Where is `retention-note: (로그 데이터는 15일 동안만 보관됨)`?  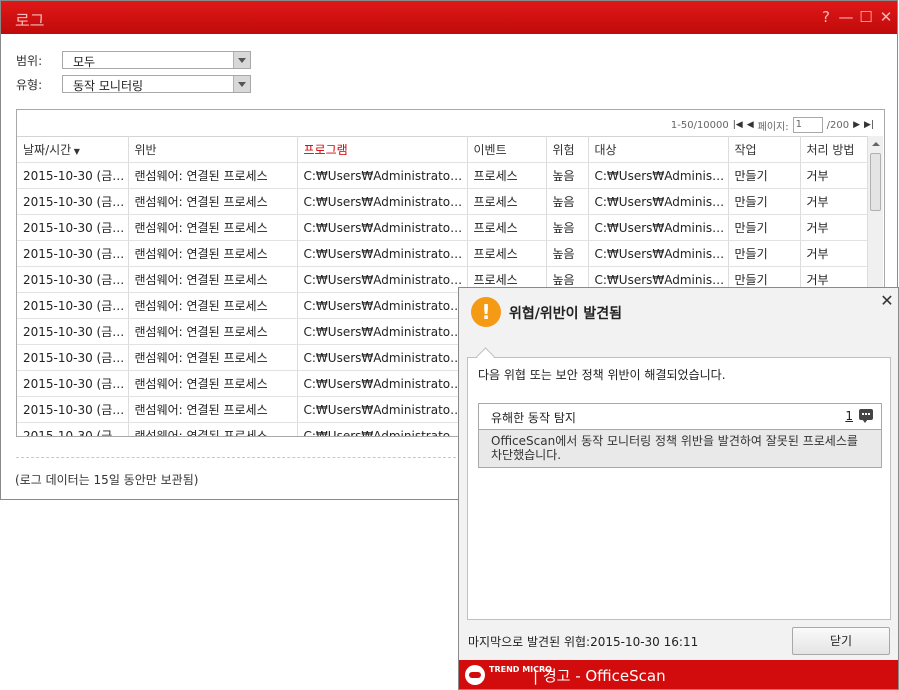 retention-note: (로그 데이터는 15일 동안만 보관됨) is located at coordinates (107, 480).